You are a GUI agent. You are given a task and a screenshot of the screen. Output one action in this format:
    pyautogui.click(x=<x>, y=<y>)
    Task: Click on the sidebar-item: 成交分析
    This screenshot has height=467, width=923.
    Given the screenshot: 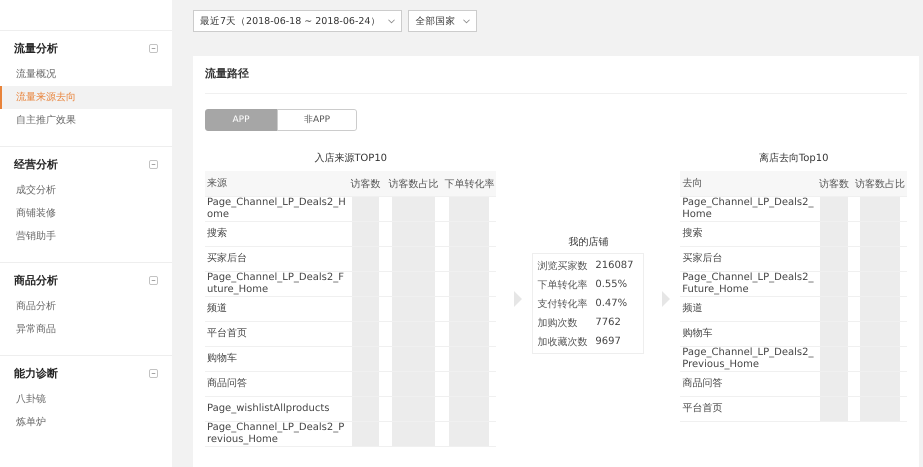 What is the action you would take?
    pyautogui.click(x=86, y=190)
    